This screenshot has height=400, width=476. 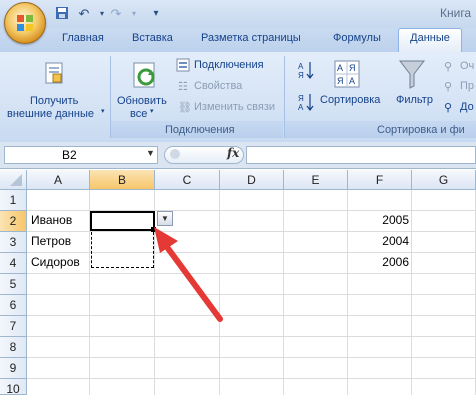 What do you see at coordinates (51, 241) in the screenshot?
I see `cell-a3: Петров` at bounding box center [51, 241].